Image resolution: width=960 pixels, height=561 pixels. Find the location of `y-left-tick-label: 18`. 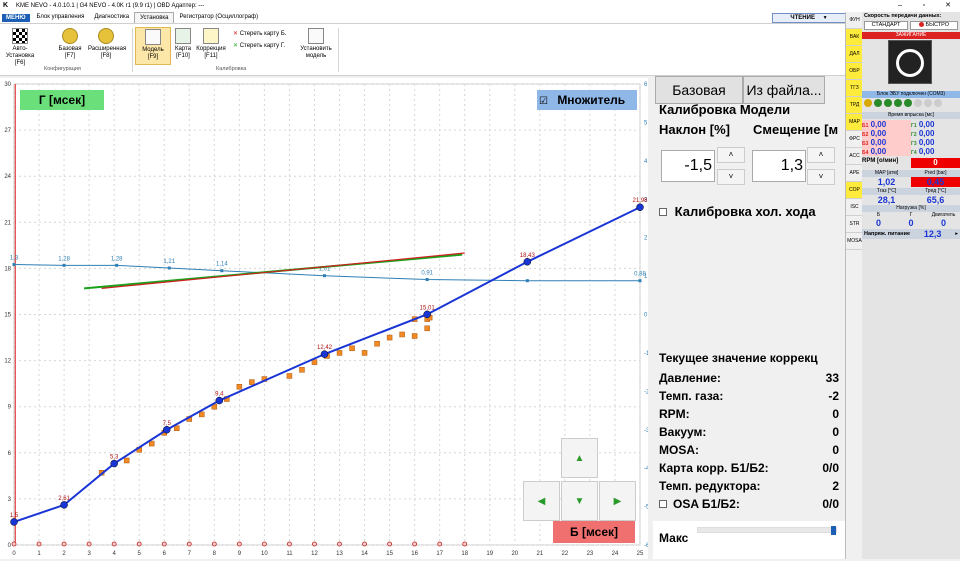

y-left-tick-label: 18 is located at coordinates (7, 269).